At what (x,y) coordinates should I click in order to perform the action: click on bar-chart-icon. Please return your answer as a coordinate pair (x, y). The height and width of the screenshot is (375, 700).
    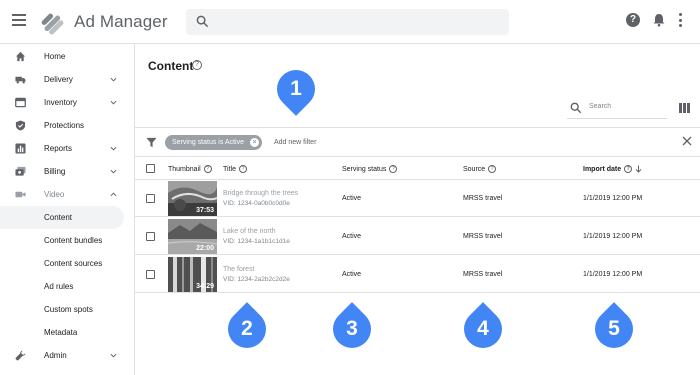
    Looking at the image, I should click on (20, 148).